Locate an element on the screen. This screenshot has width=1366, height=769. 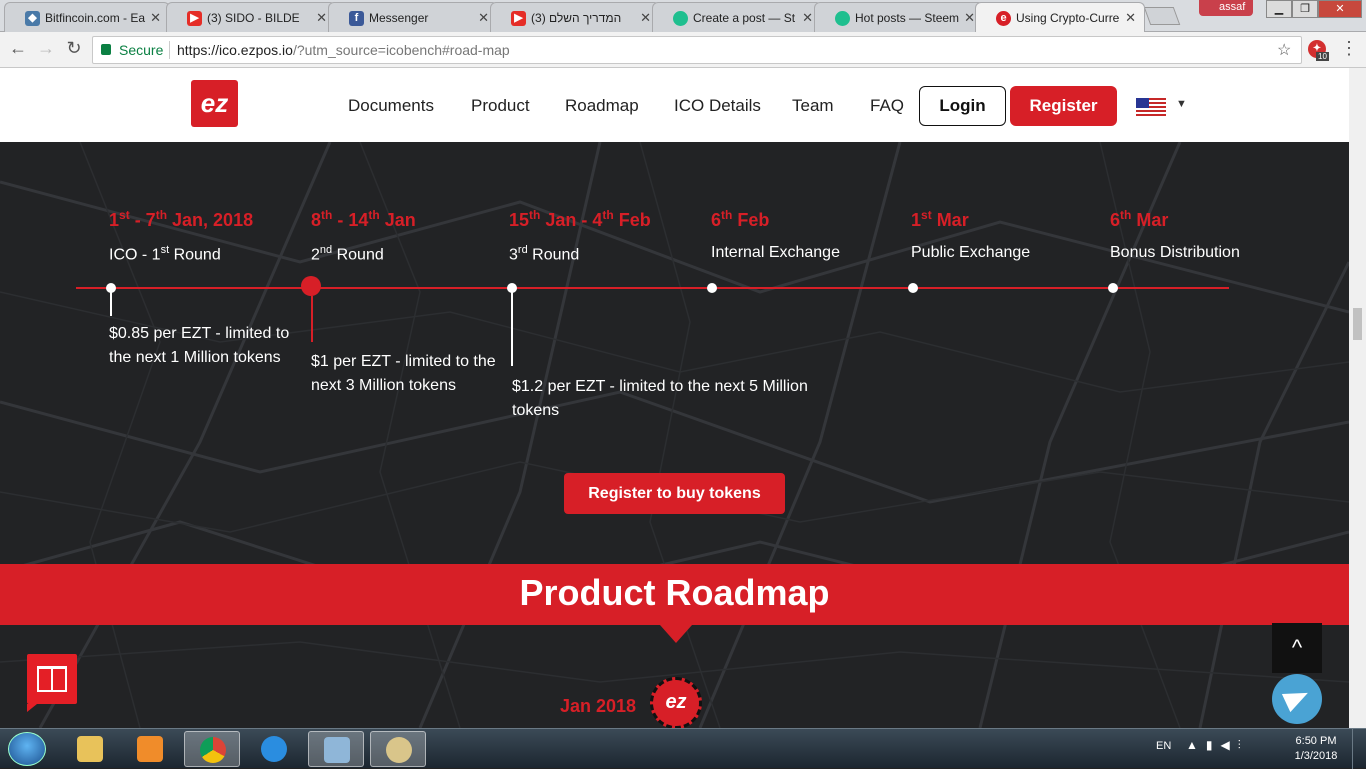
paint-taskbar-button is located at coordinates (398, 749).